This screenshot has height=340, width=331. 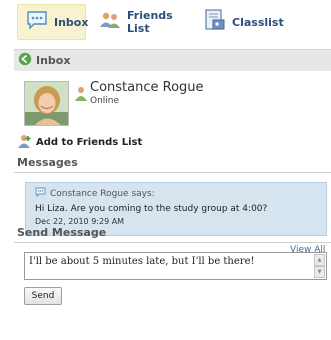 What do you see at coordinates (172, 242) in the screenshot?
I see `send-message-divider` at bounding box center [172, 242].